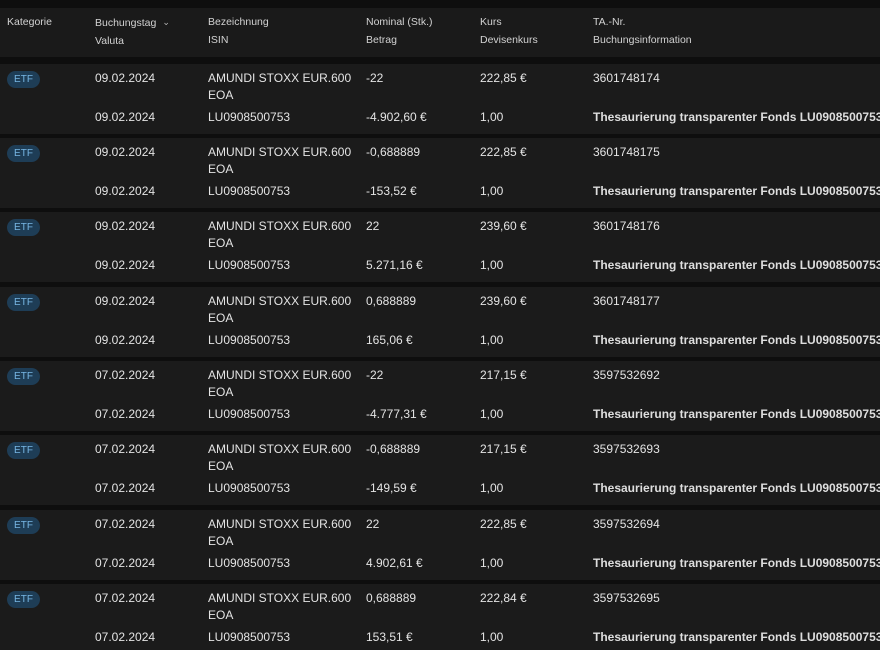  What do you see at coordinates (626, 375) in the screenshot?
I see `transaction-number: 3597532692` at bounding box center [626, 375].